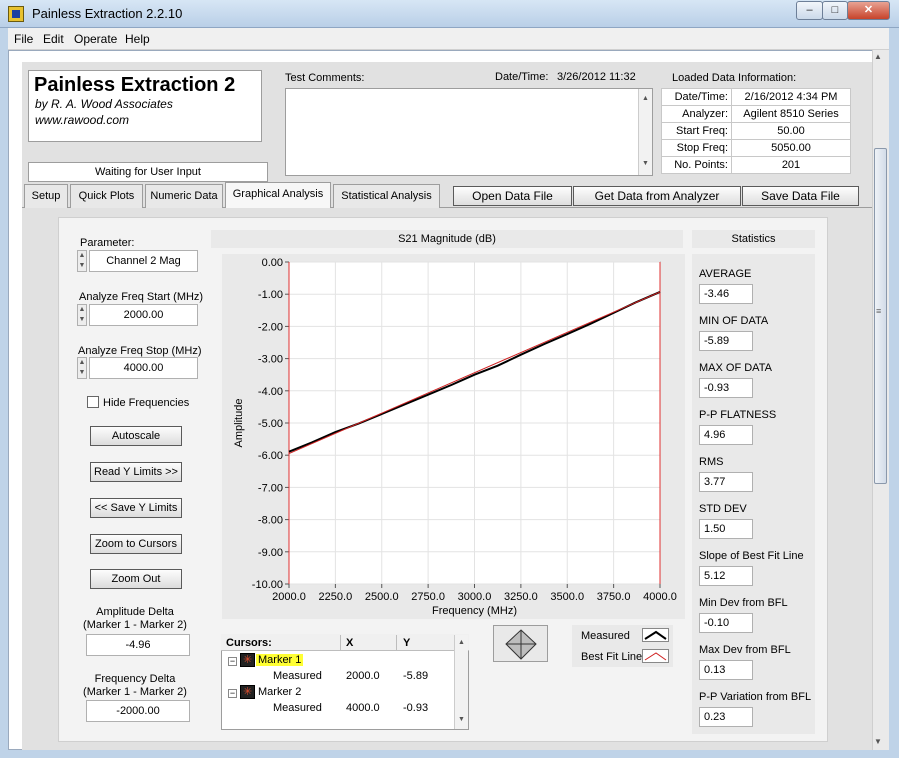  I want to click on save-y-limits-button: << Save Y Limits, so click(136, 508).